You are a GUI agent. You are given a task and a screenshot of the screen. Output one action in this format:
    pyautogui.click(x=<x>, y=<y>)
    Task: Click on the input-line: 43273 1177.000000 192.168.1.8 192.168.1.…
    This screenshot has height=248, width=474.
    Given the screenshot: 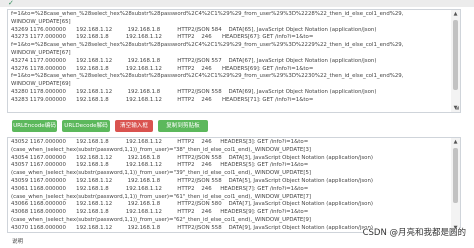 What is the action you would take?
    pyautogui.click(x=162, y=37)
    